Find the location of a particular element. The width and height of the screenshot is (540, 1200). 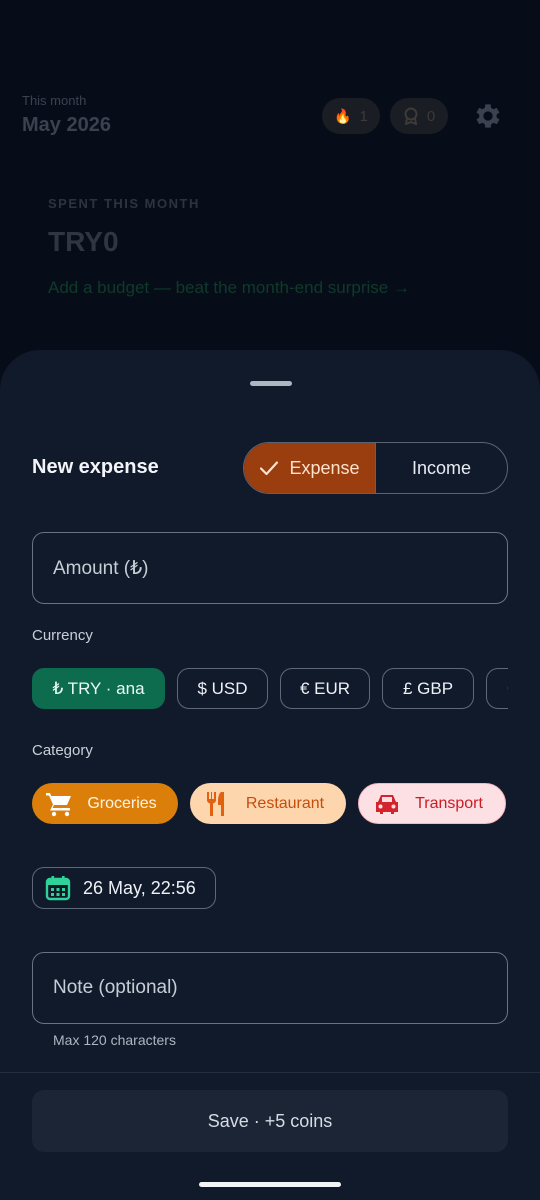

currency-label: Currency is located at coordinates (62, 635).